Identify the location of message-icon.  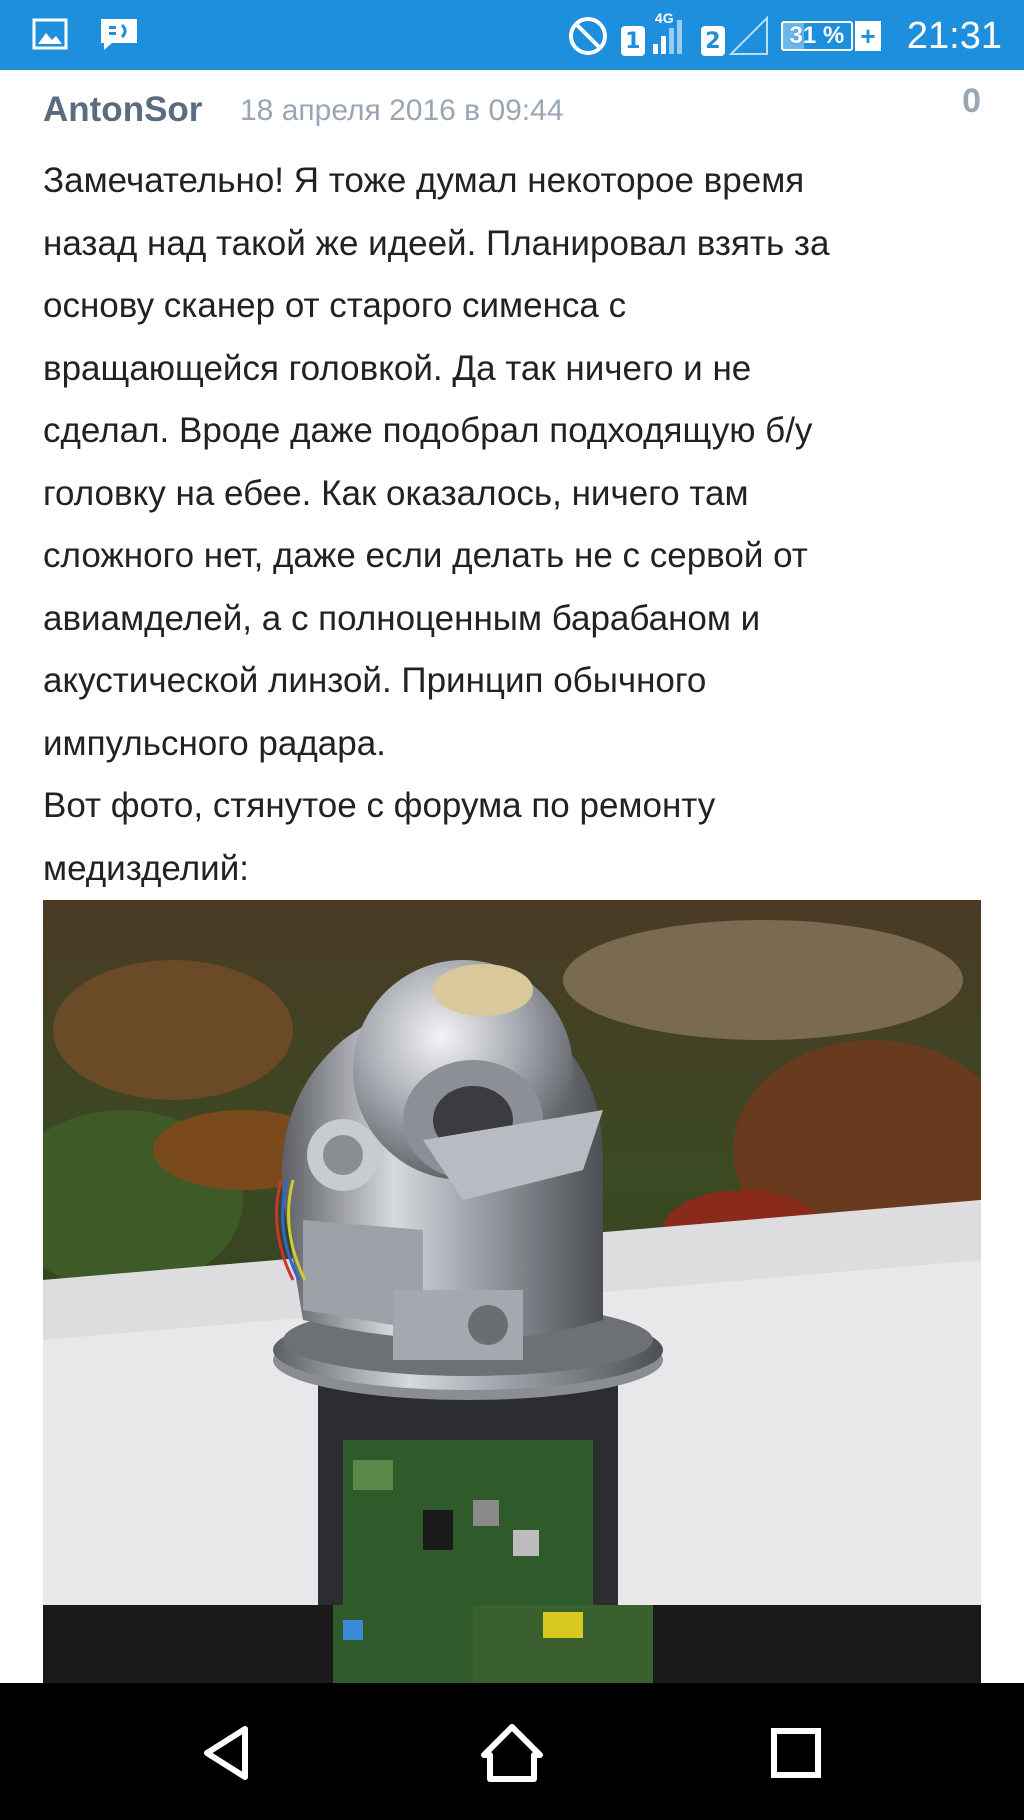
(119, 34).